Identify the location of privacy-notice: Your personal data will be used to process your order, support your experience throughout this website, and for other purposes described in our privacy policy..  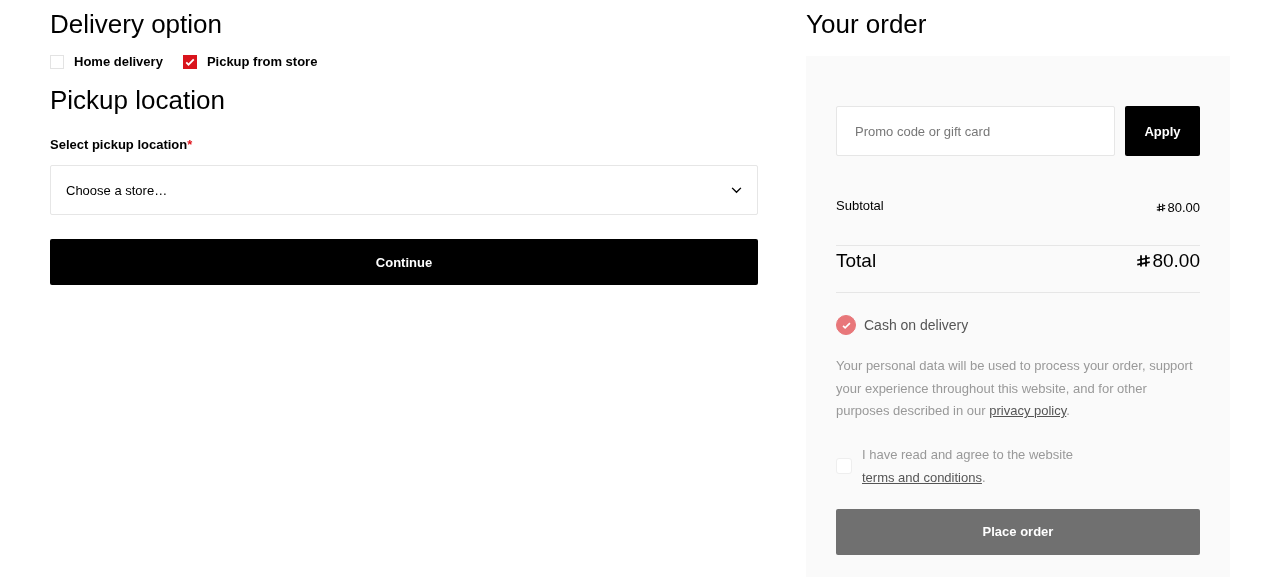
(1015, 388).